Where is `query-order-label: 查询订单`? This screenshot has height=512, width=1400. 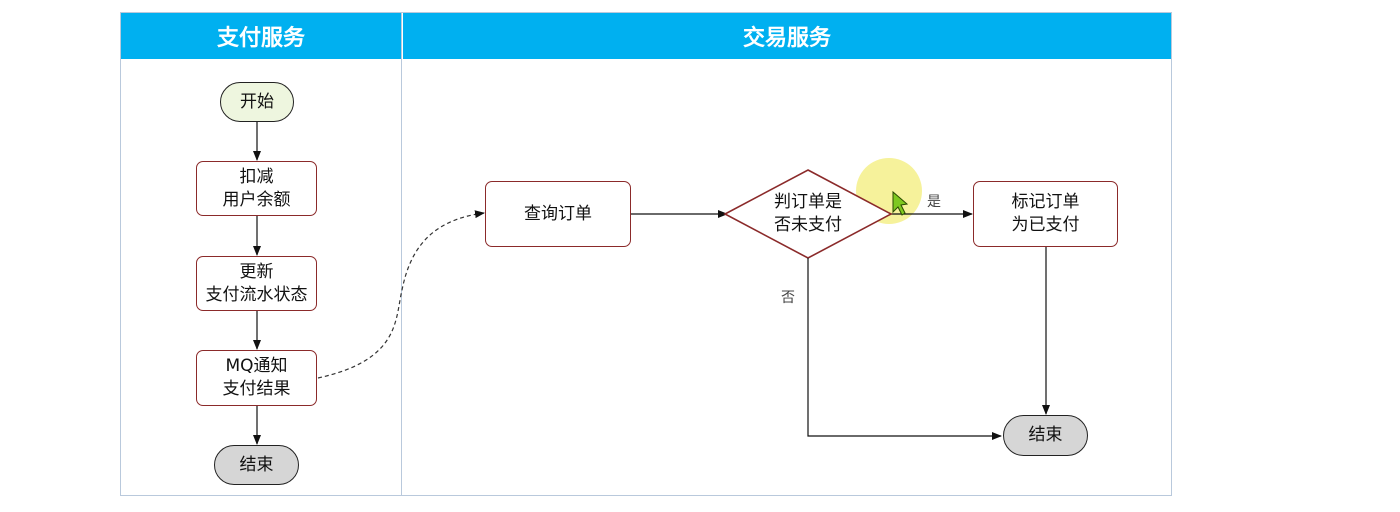
query-order-label: 查询订单 is located at coordinates (558, 213).